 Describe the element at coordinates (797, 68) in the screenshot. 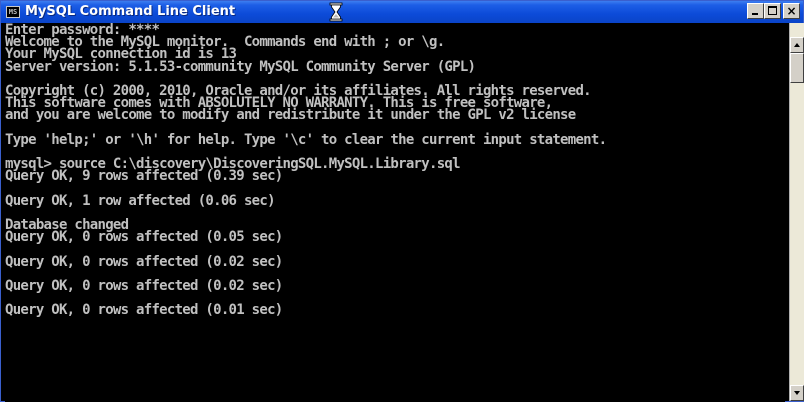

I see `scrollbar-thumb` at that location.